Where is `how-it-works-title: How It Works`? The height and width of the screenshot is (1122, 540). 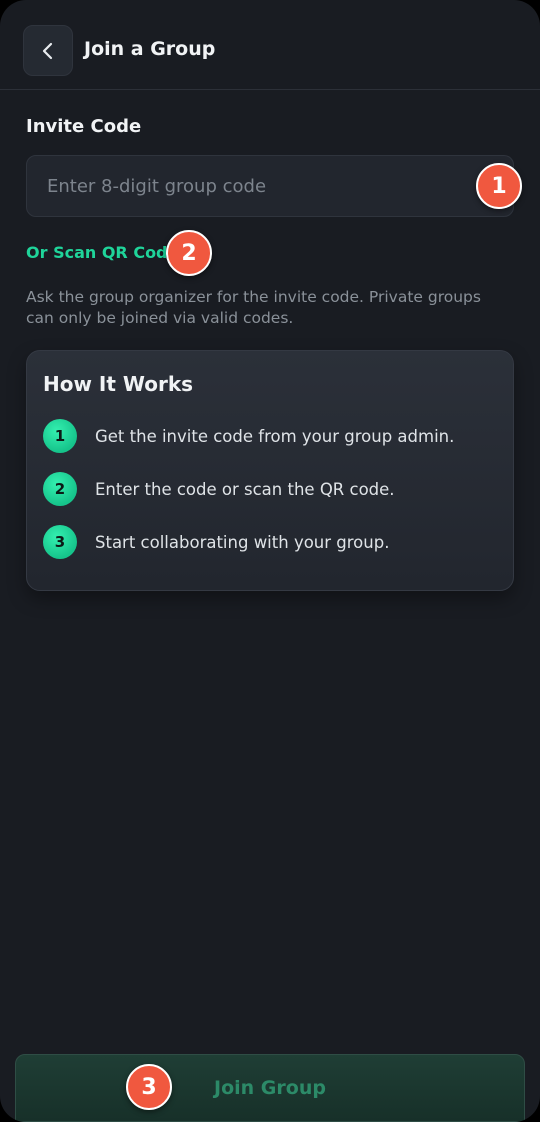
how-it-works-title: How It Works is located at coordinates (118, 384).